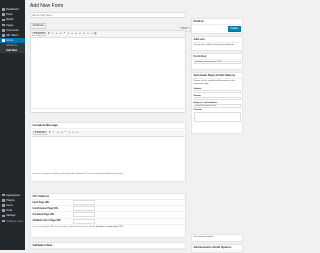 Image resolution: width=320 pixels, height=253 pixels. What do you see at coordinates (3, 205) in the screenshot?
I see `users-icon` at bounding box center [3, 205].